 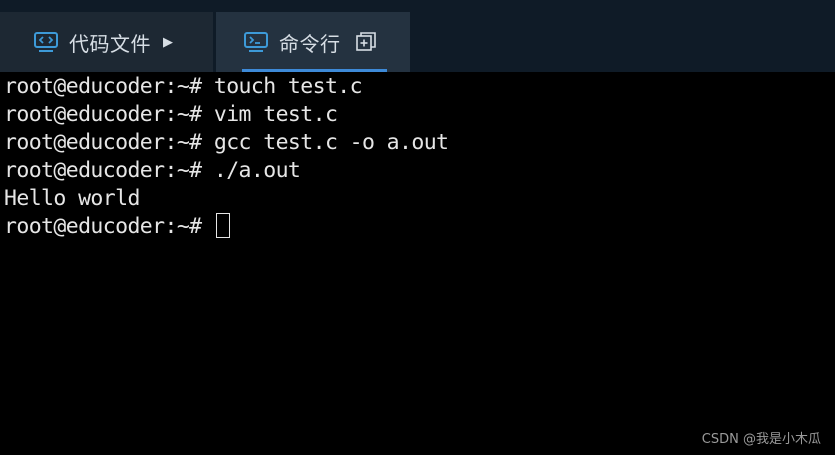 I want to click on terminal-line: root@educoder:~# touch test.c, so click(x=183, y=86).